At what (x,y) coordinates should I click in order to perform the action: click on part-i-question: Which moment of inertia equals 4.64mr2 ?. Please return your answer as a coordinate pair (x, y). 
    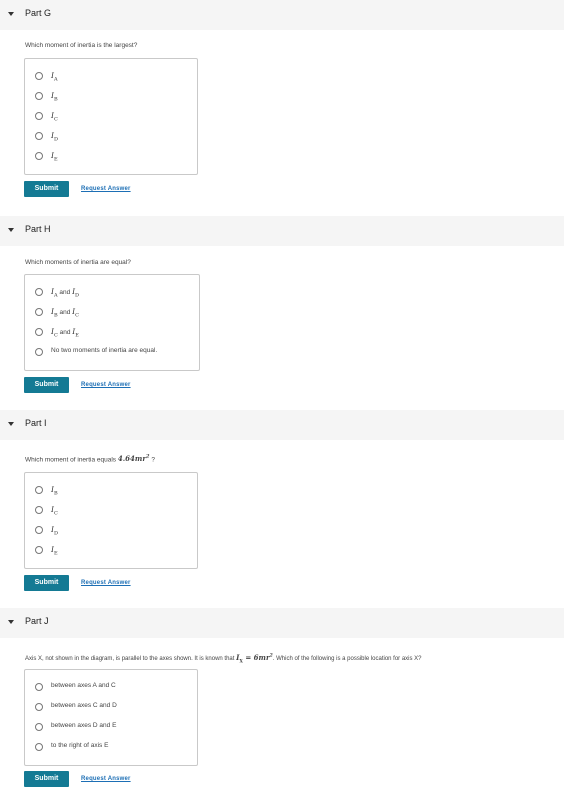
    Looking at the image, I should click on (90, 458).